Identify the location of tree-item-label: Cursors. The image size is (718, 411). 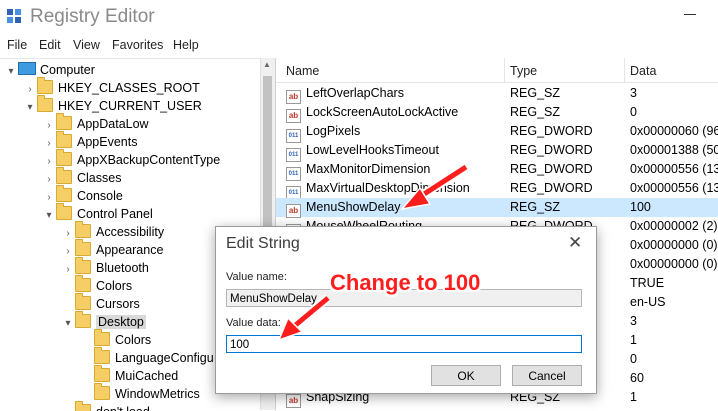
(118, 304).